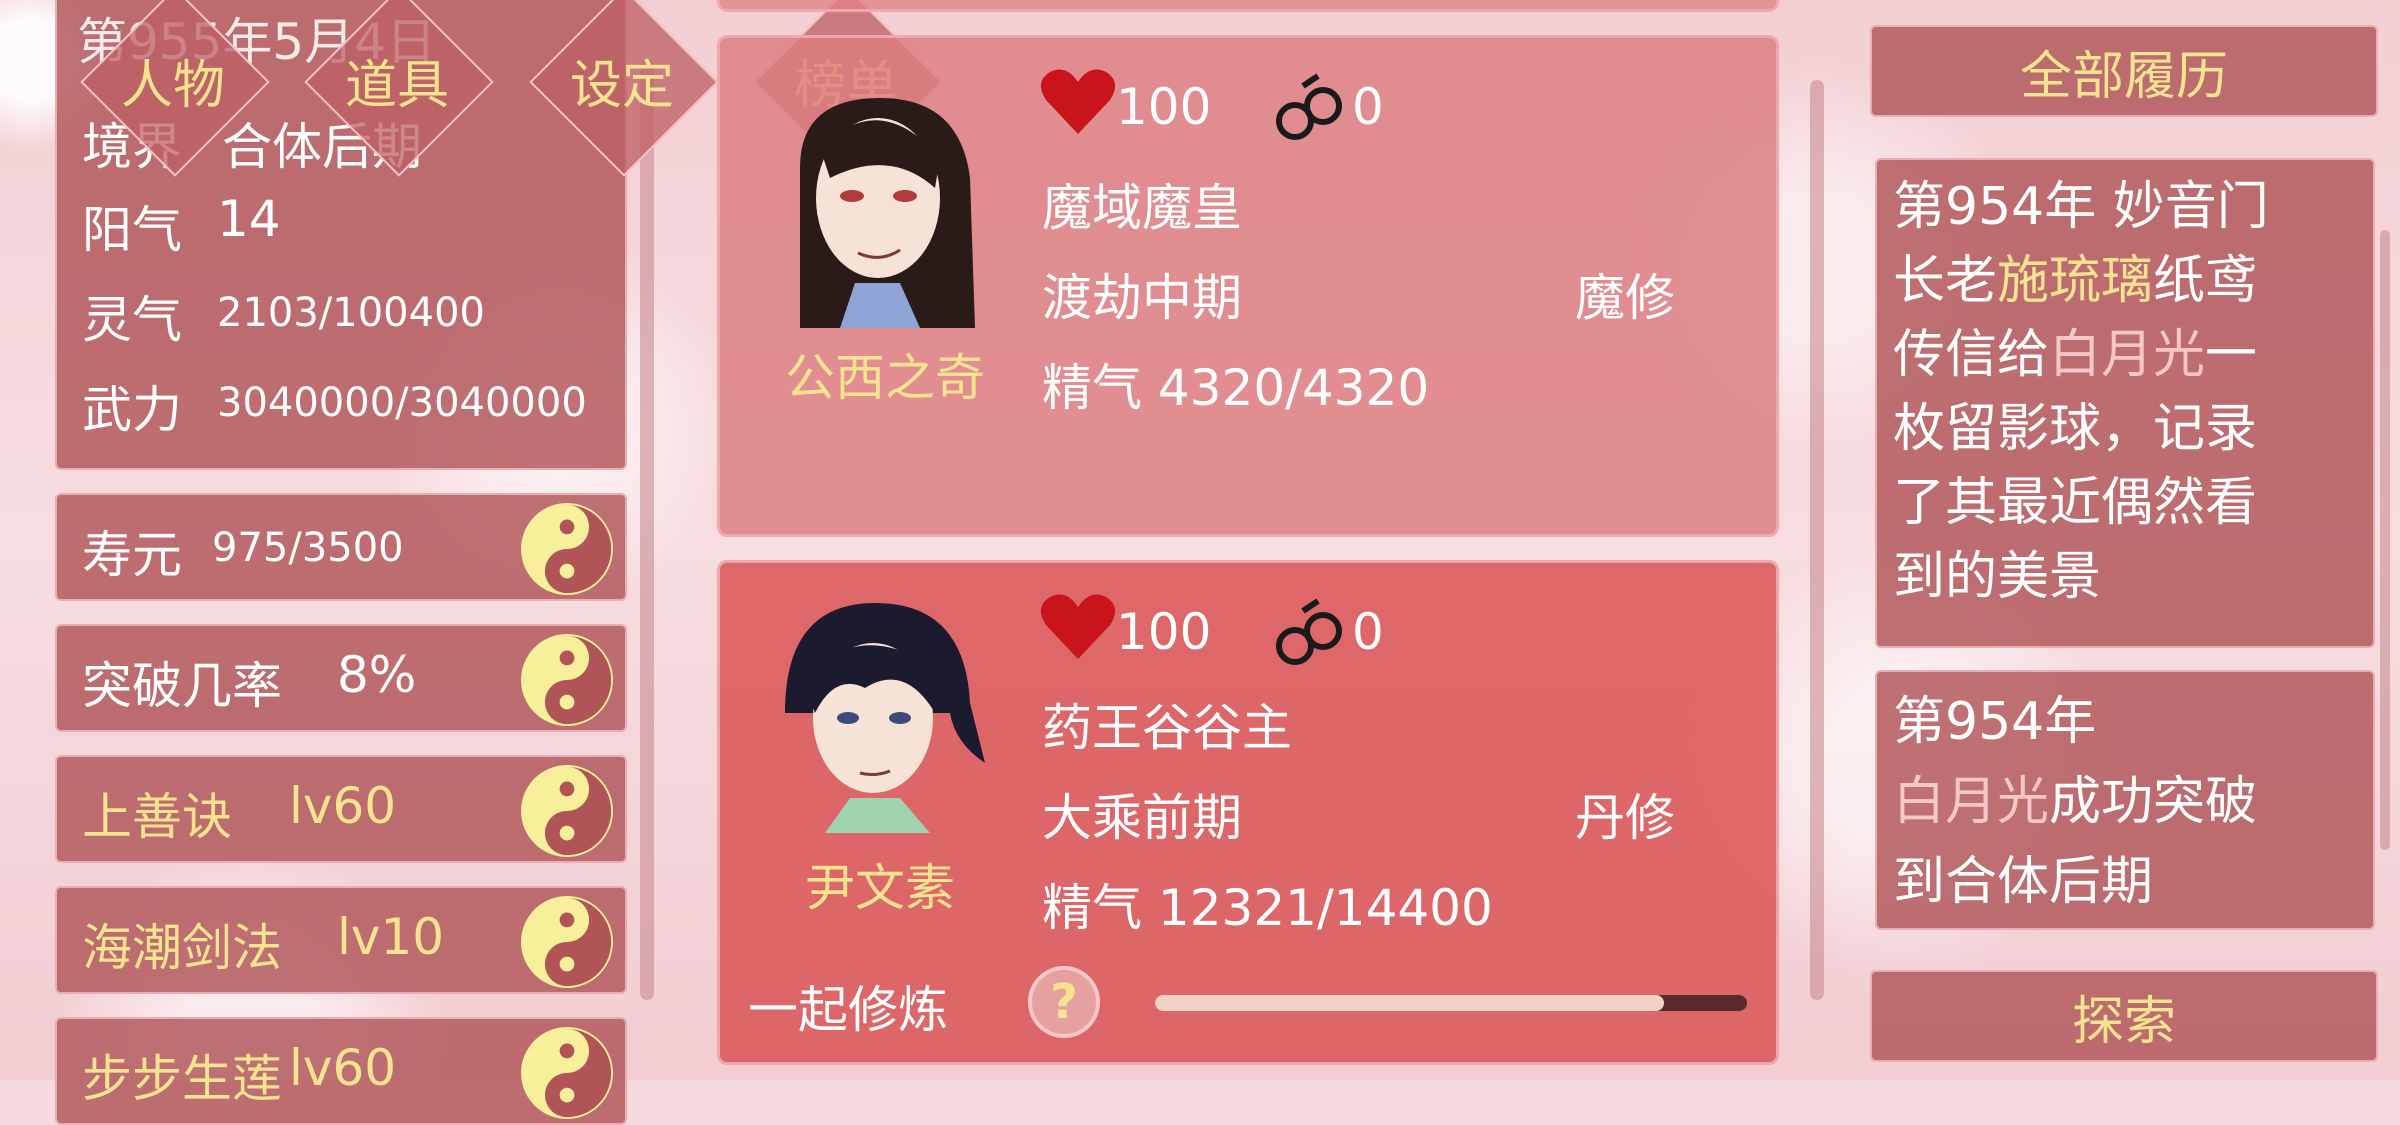 The image size is (2400, 1125). What do you see at coordinates (2205, 281) in the screenshot?
I see `history-text: 纸鸢` at bounding box center [2205, 281].